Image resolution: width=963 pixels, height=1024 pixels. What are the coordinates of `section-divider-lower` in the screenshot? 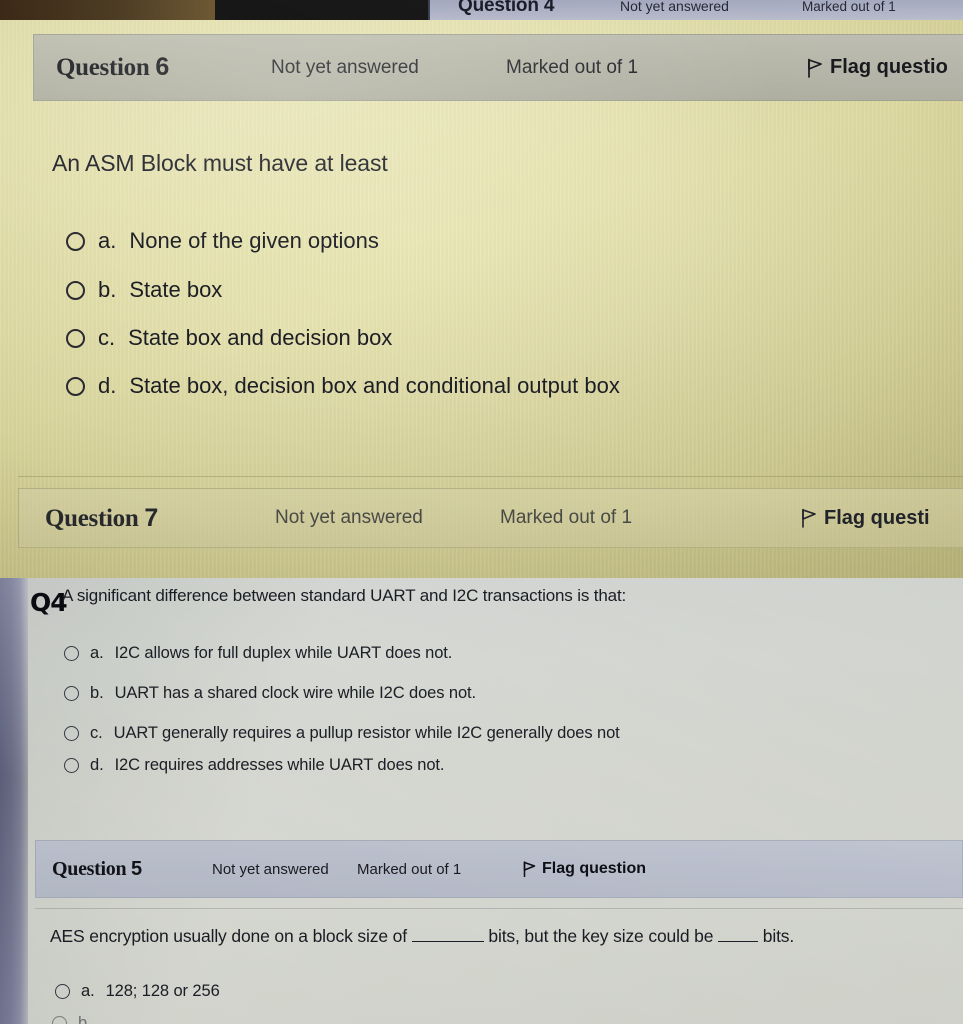 It's located at (499, 908).